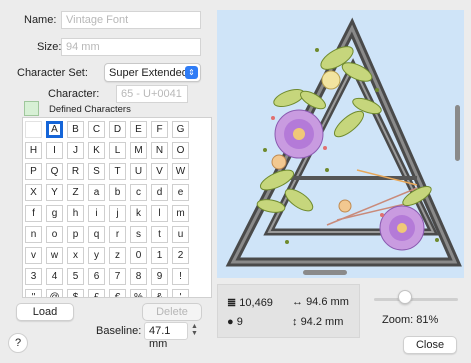 The image size is (471, 363). Describe the element at coordinates (159, 276) in the screenshot. I see `character-cell: 9` at that location.